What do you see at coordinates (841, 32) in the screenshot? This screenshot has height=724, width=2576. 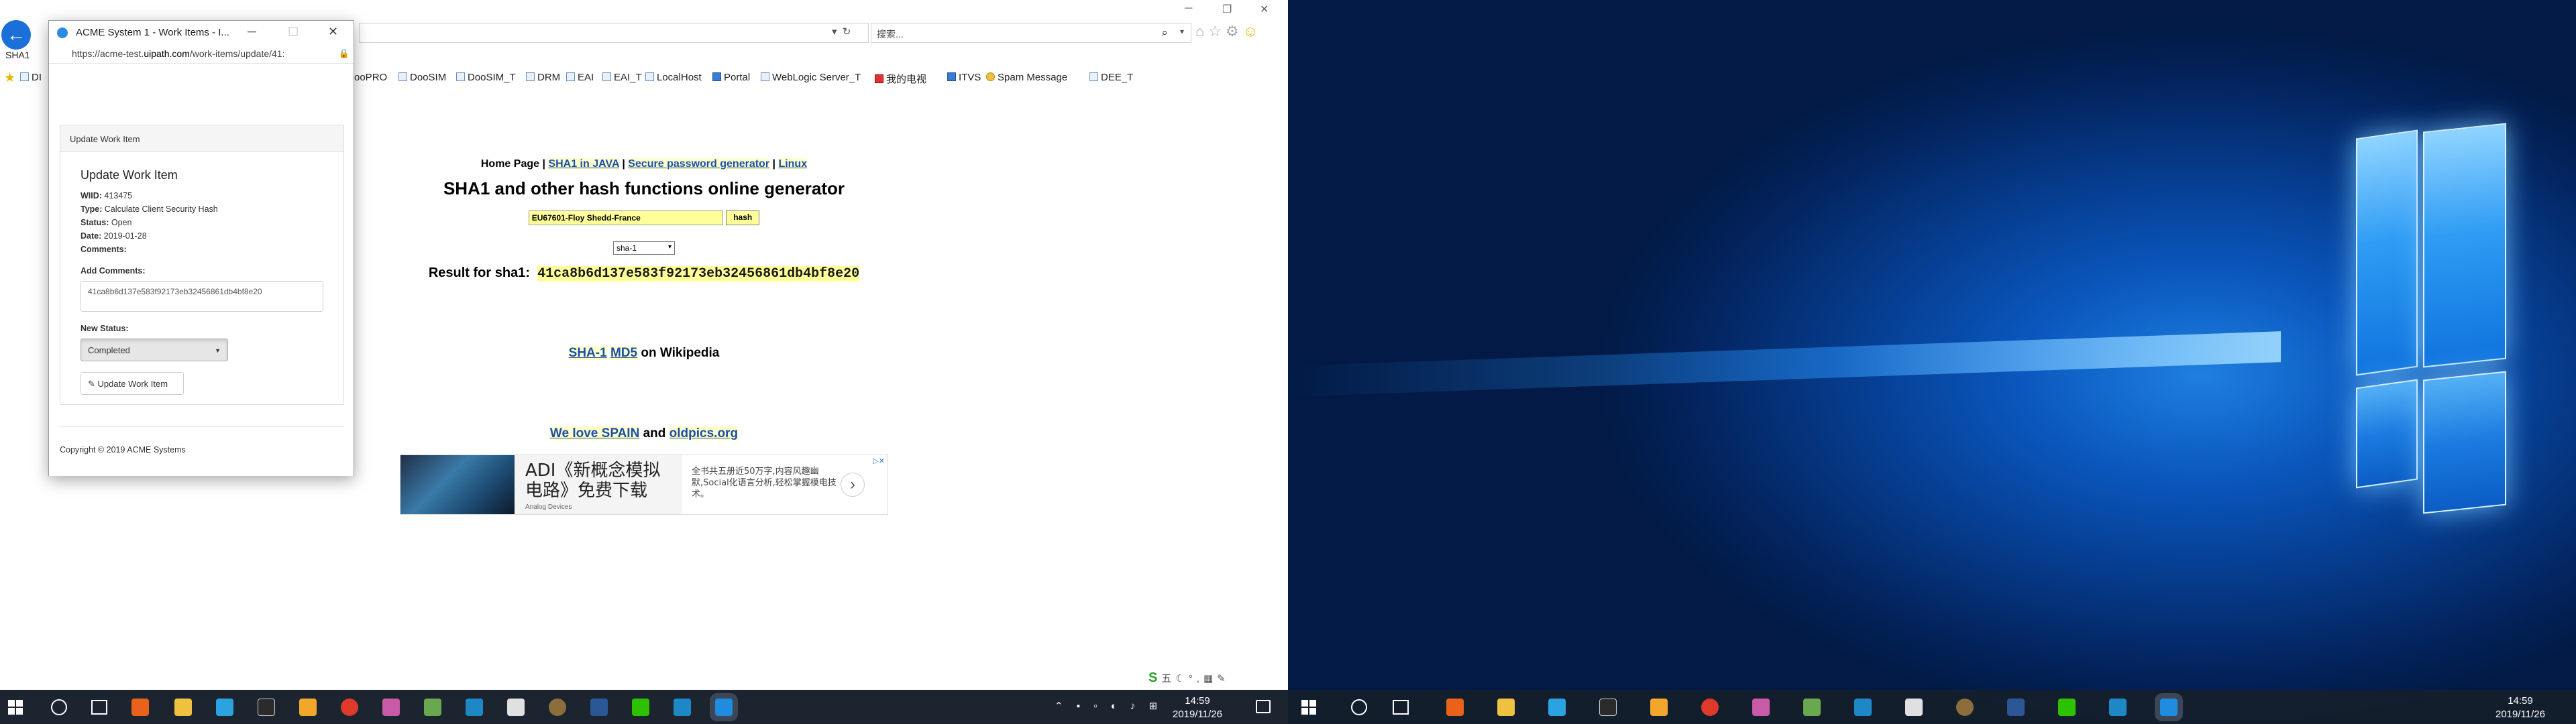 I see `refresh-icon: ▾ ↻` at bounding box center [841, 32].